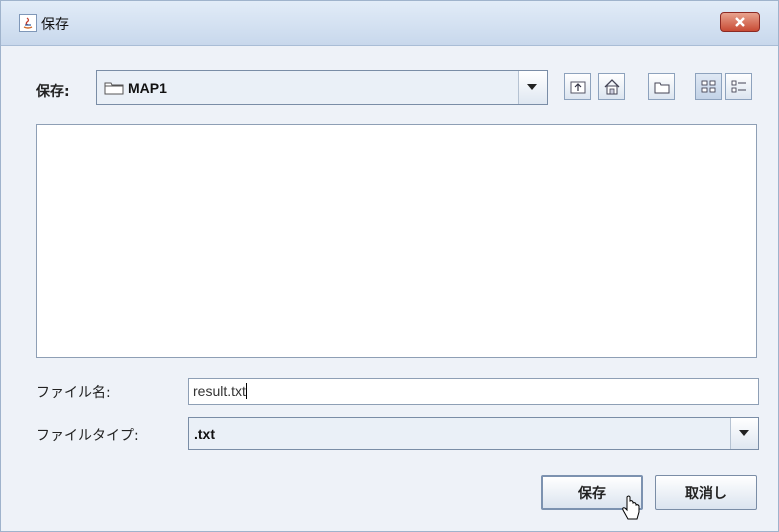 The height and width of the screenshot is (532, 779). I want to click on home-button, so click(611, 86).